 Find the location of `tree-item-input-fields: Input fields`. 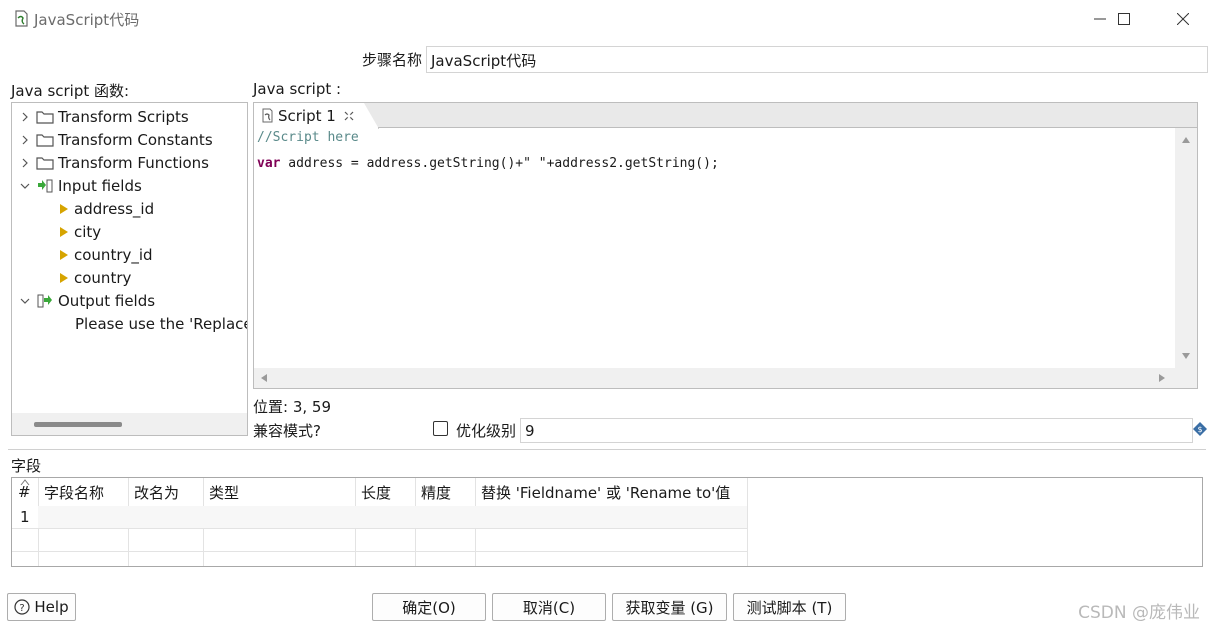

tree-item-input-fields: Input fields is located at coordinates (80, 185).